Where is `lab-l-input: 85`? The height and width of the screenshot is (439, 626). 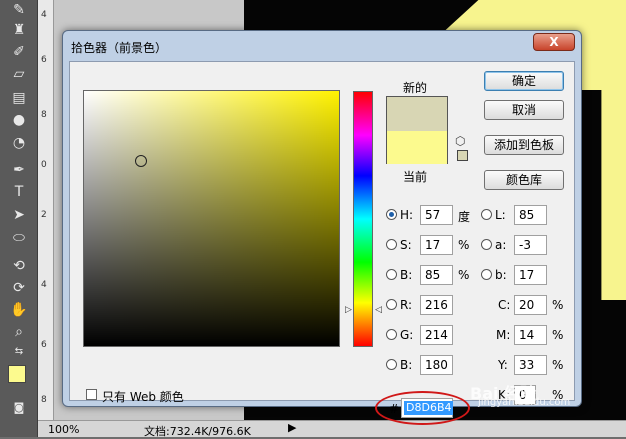
lab-l-input: 85 is located at coordinates (530, 215).